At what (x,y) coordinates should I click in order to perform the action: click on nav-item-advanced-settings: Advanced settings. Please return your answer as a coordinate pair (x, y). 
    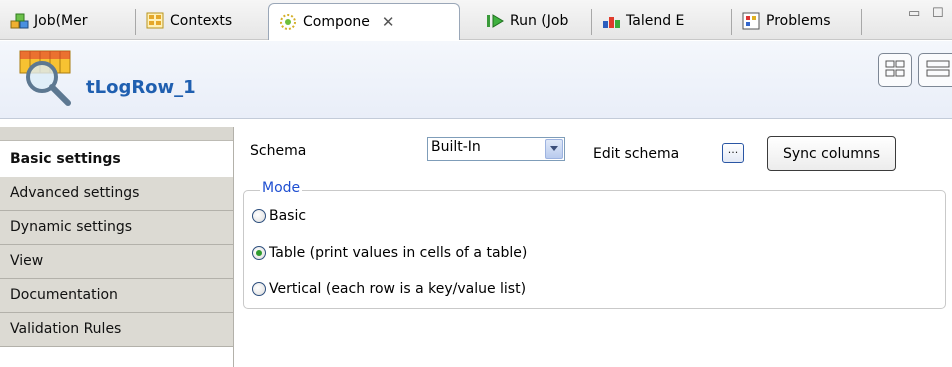
    Looking at the image, I should click on (116, 194).